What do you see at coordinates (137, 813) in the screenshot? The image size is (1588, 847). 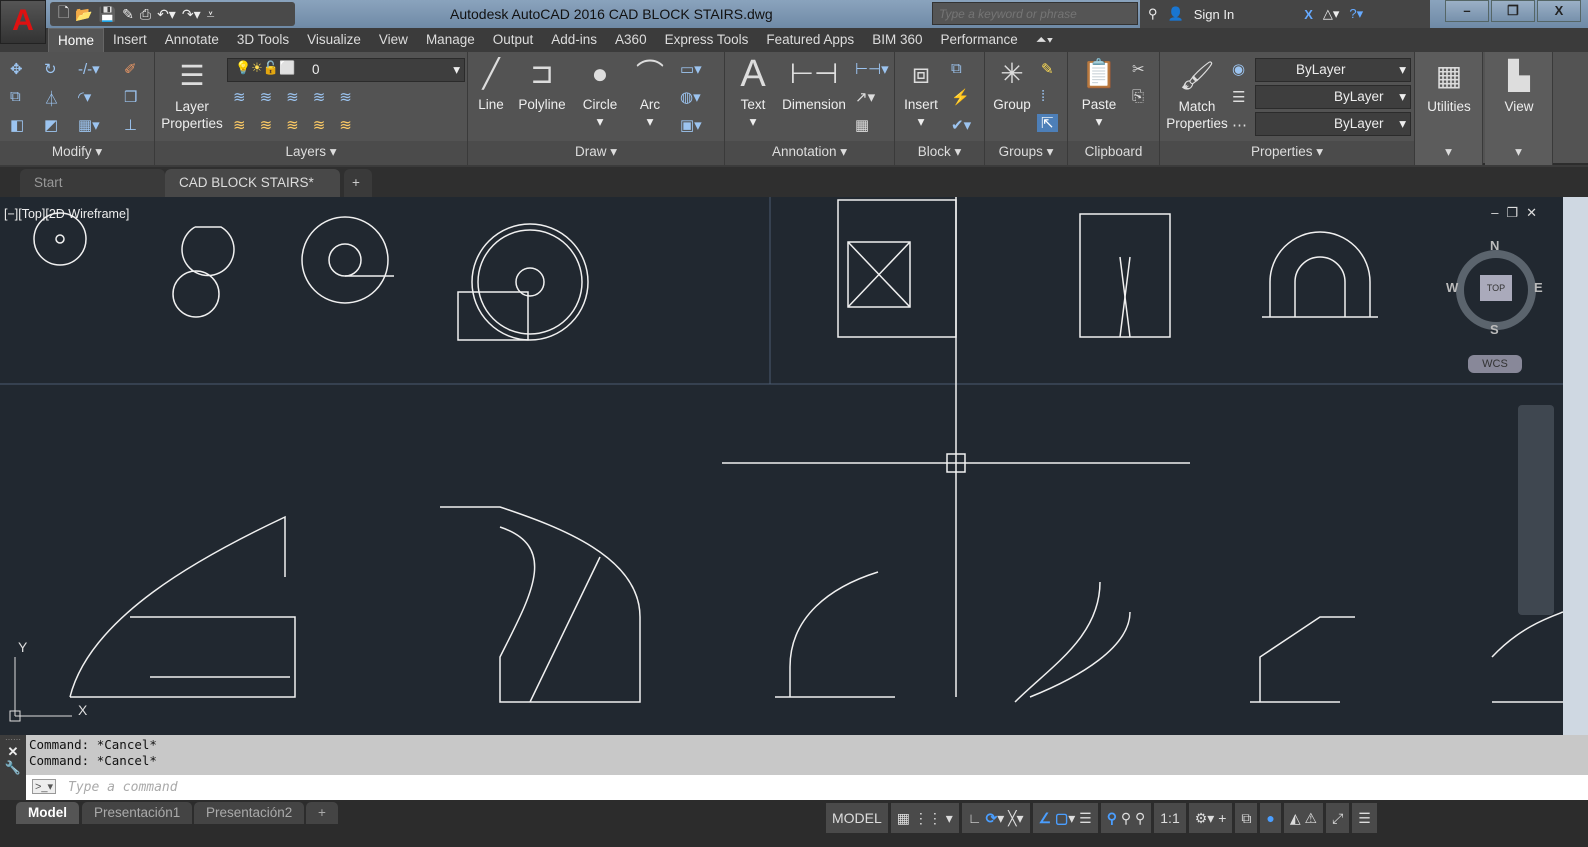 I see `layout-tab-presentacion1: Presentación1` at bounding box center [137, 813].